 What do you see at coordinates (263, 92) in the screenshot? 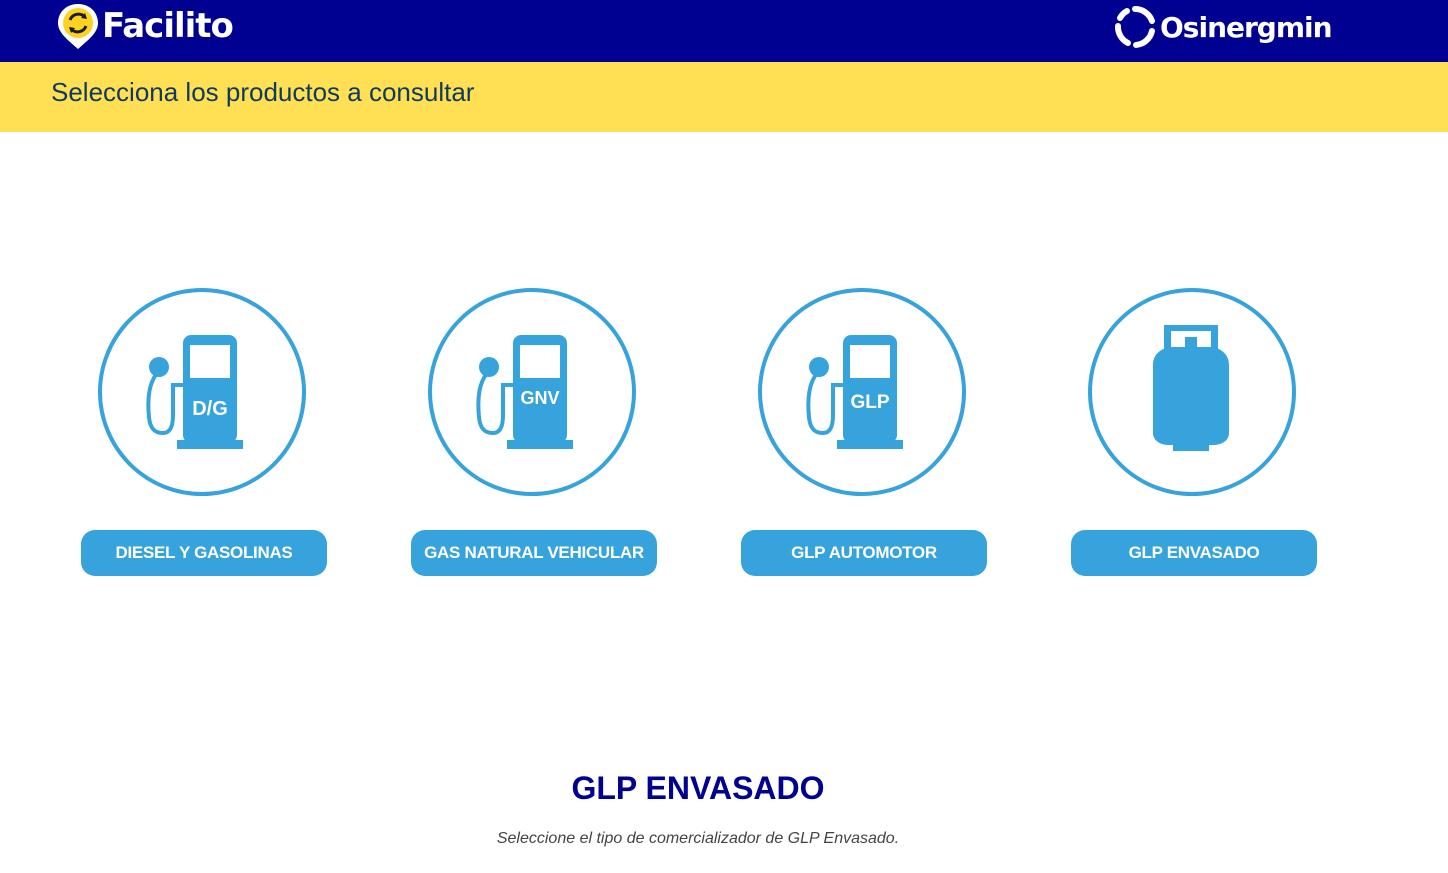
I see `page-heading: Selecciona los productos a consultar` at bounding box center [263, 92].